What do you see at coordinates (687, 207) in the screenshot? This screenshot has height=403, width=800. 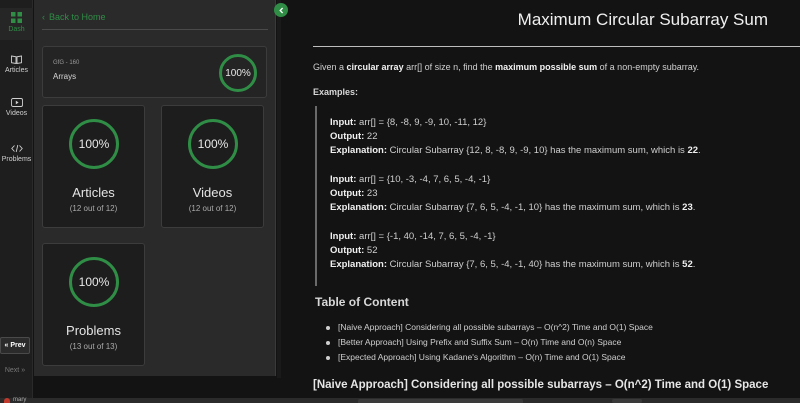 I see `answer-value: 23` at bounding box center [687, 207].